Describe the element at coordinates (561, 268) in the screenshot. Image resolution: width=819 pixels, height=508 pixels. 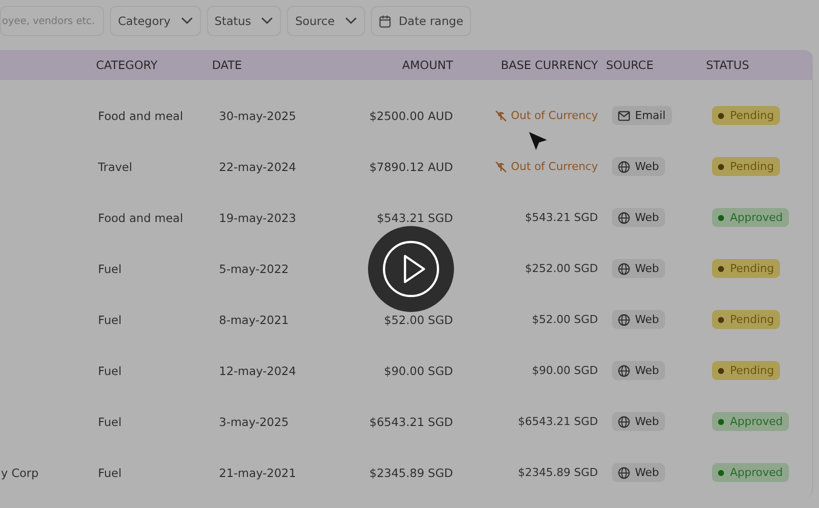
I see `table-cell: $252.00 SGD` at that location.